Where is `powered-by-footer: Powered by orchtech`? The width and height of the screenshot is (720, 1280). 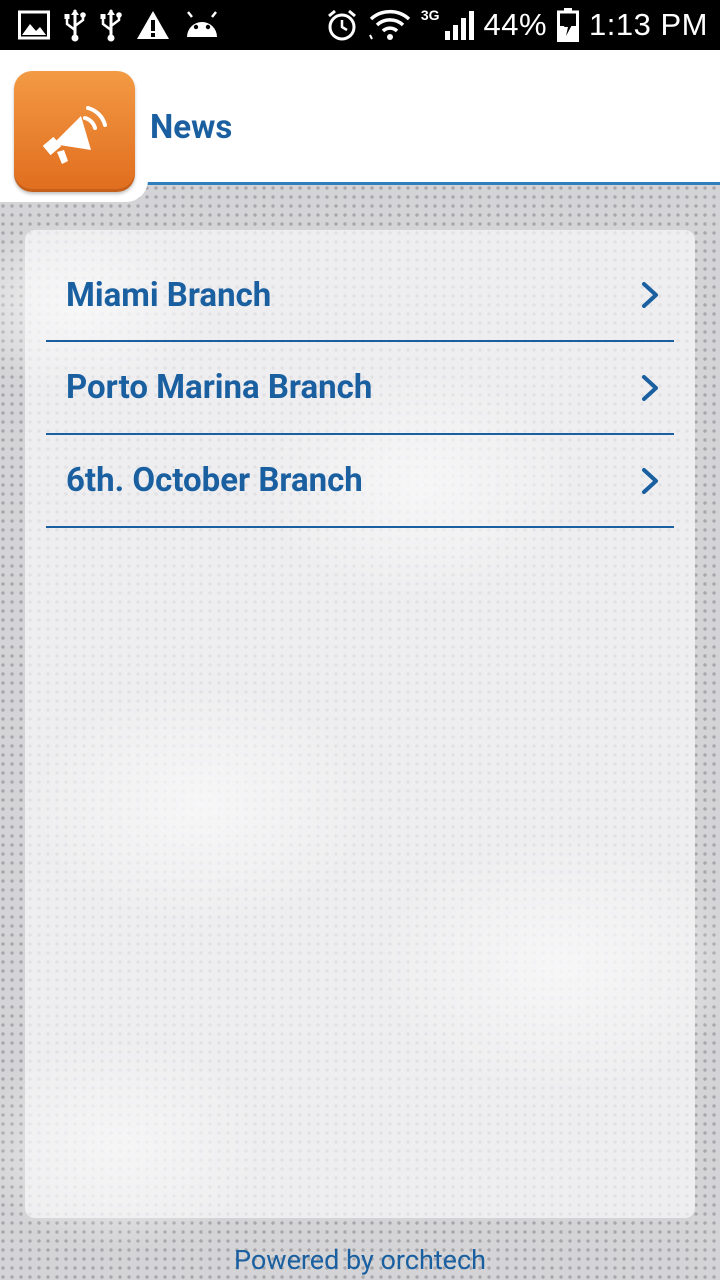
powered-by-footer: Powered by orchtech is located at coordinates (360, 1260).